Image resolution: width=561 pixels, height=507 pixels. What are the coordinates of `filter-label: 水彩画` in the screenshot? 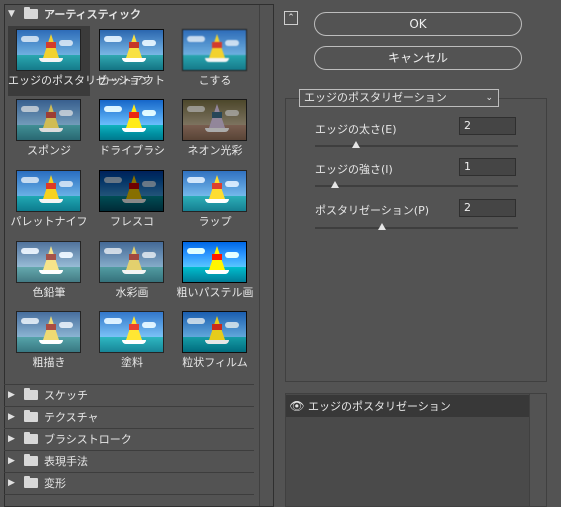 It's located at (132, 292).